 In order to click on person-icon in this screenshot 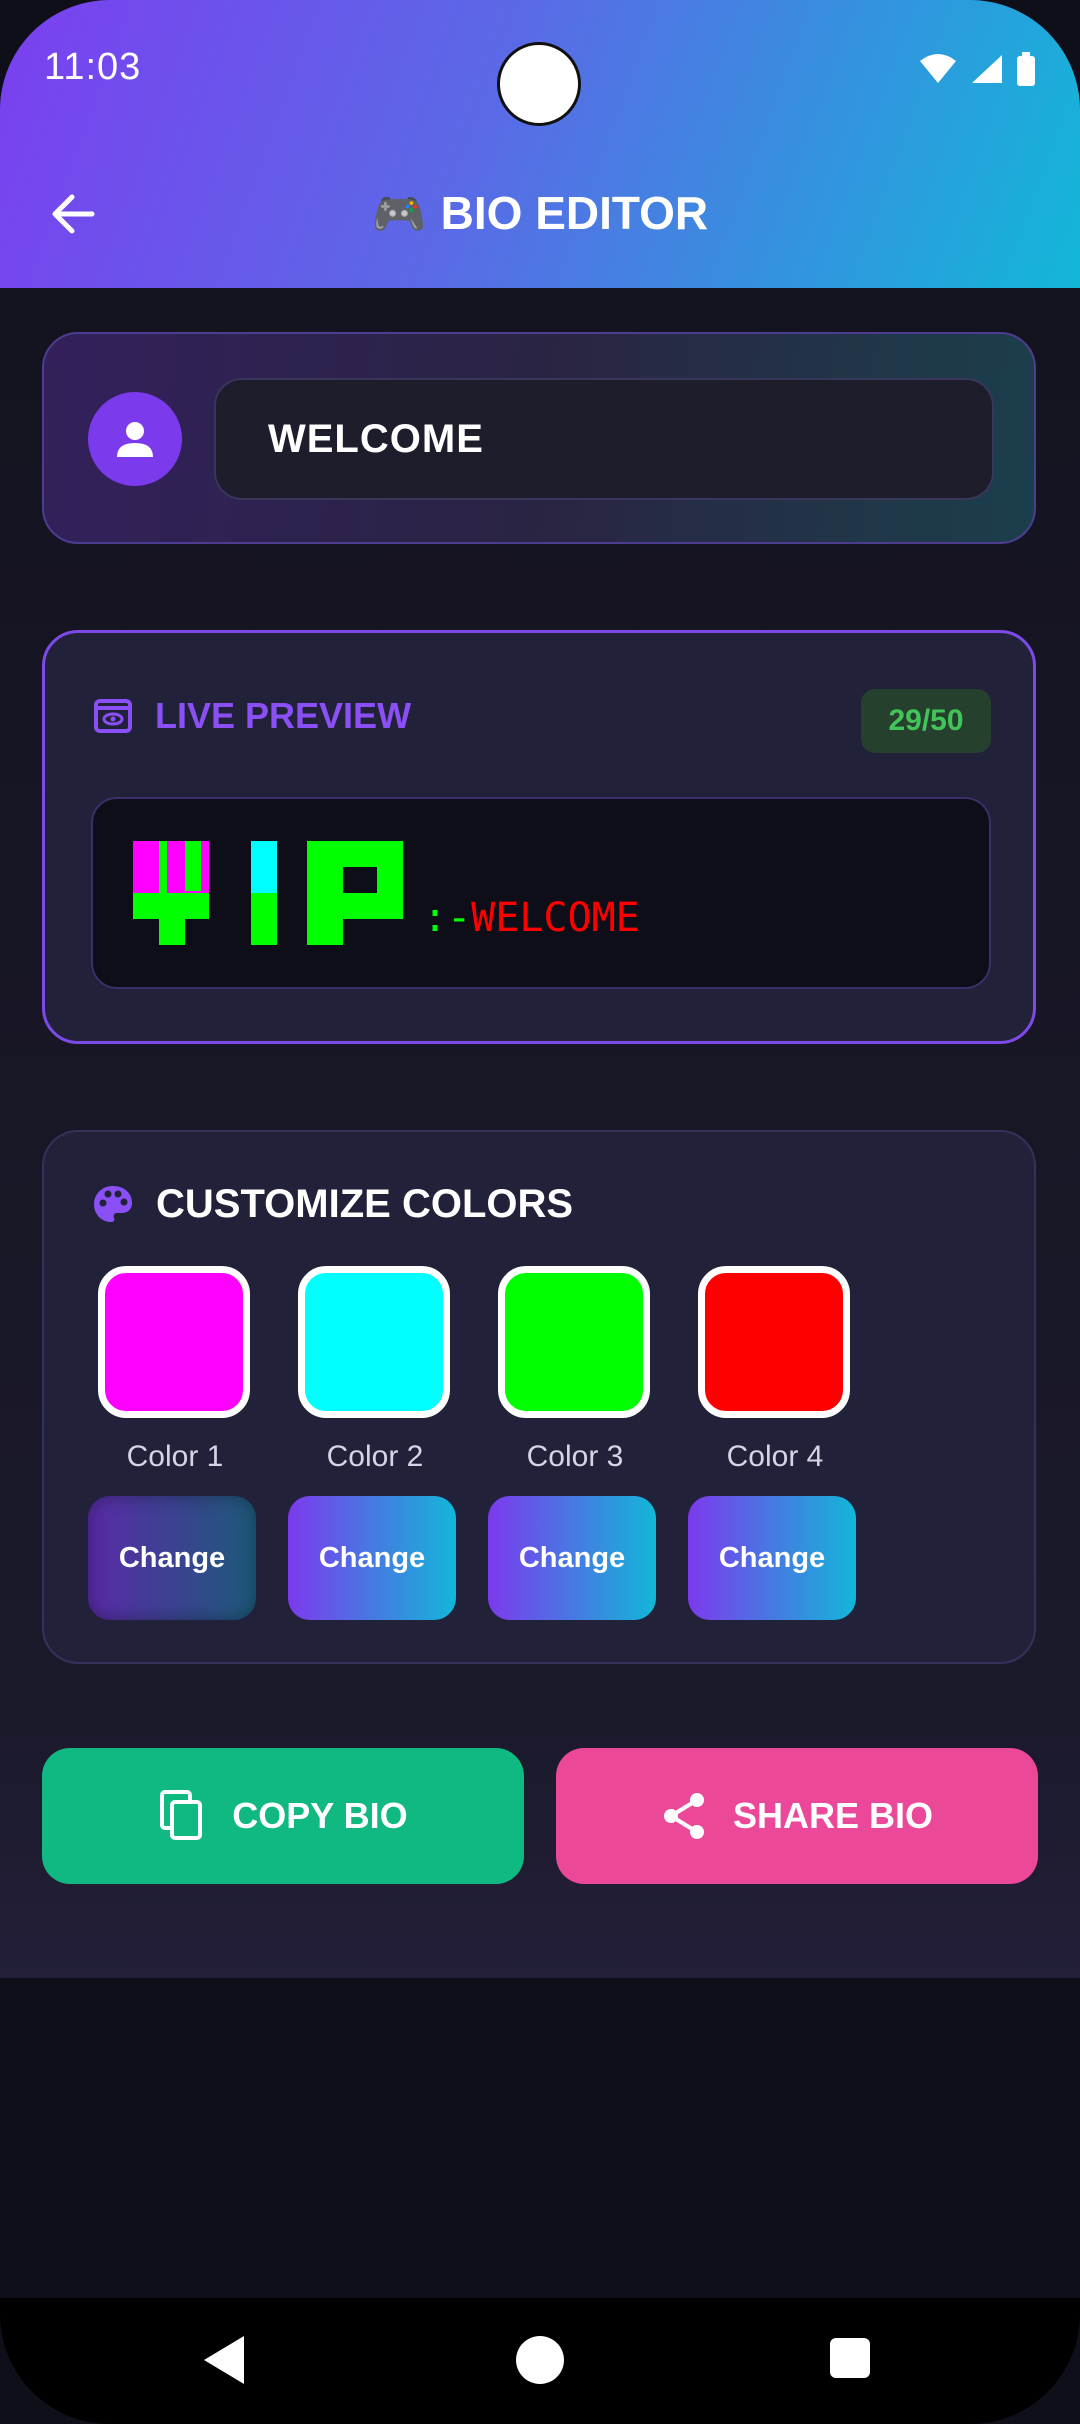, I will do `click(135, 439)`.